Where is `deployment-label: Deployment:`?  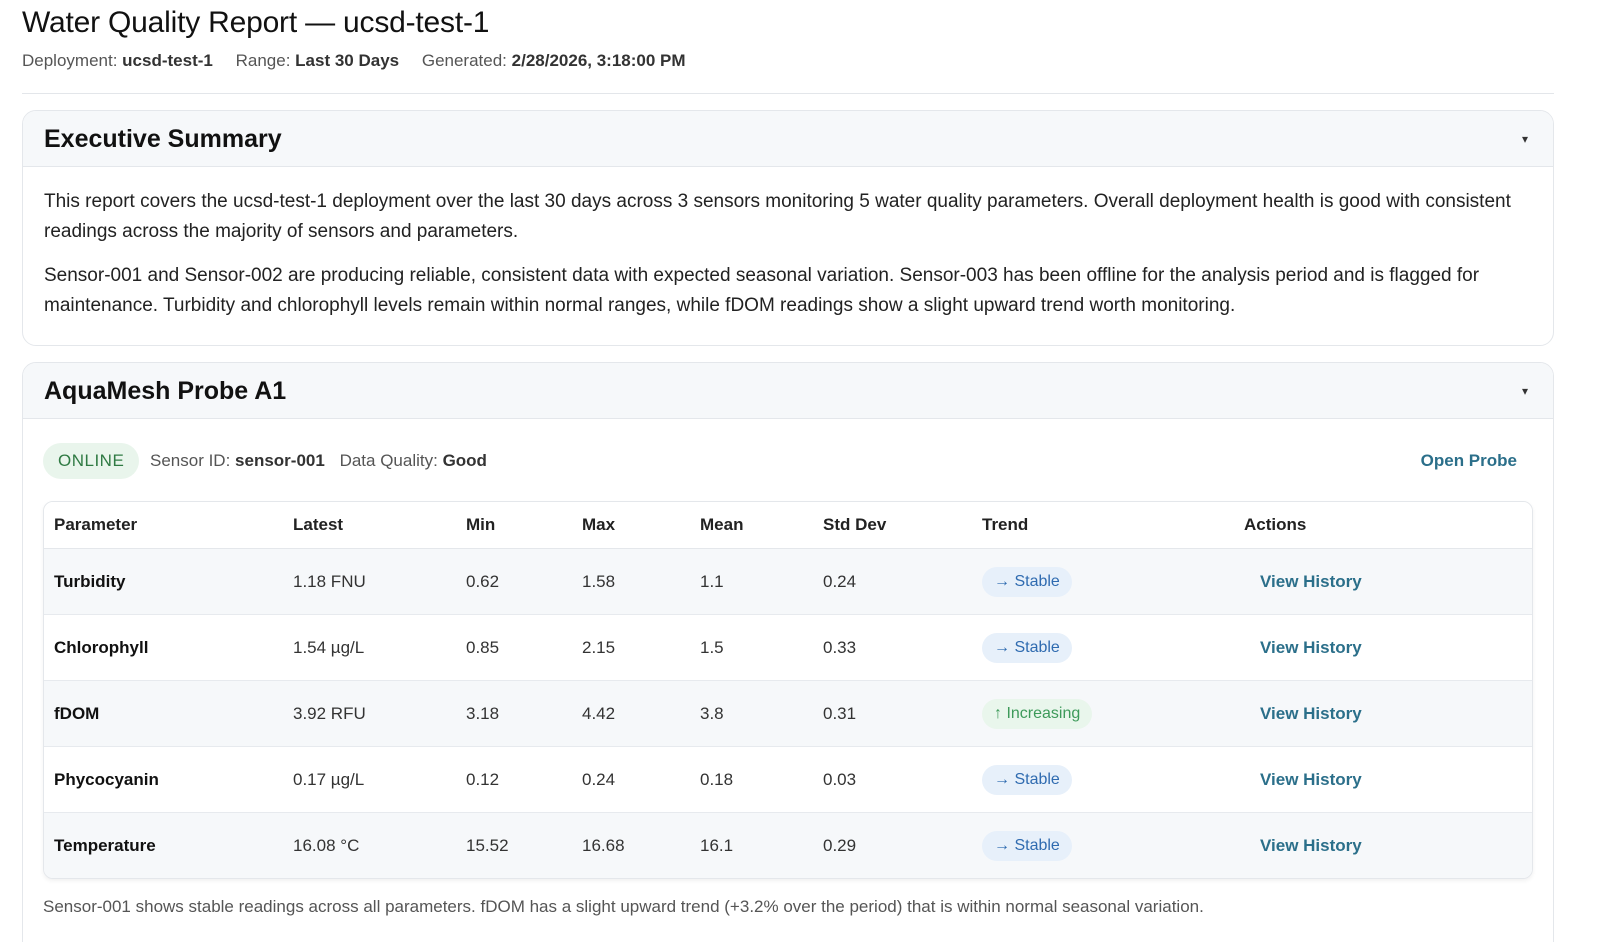
deployment-label: Deployment: is located at coordinates (70, 60).